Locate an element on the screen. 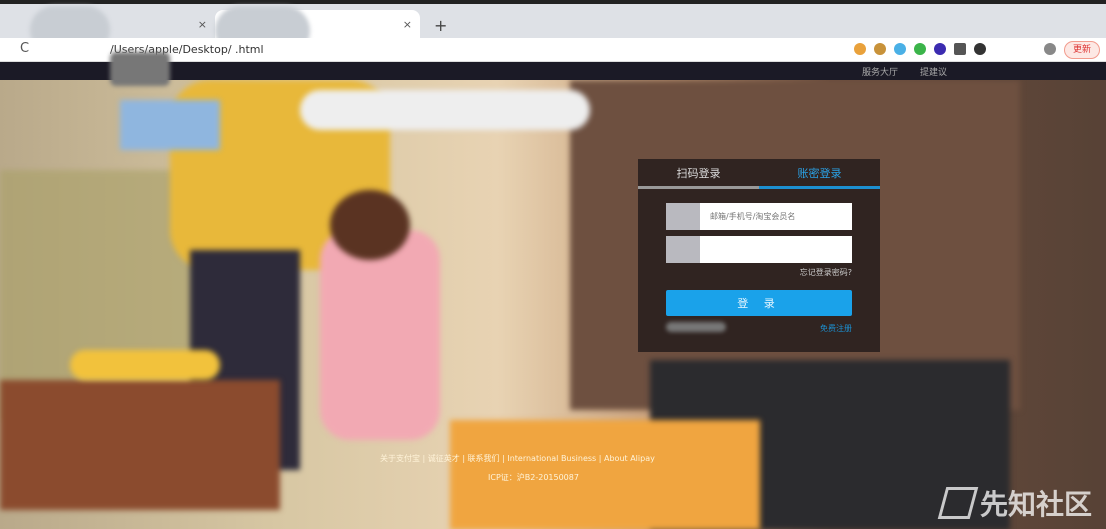  login-panel: 扫码登录 账密登录 忘记登录密码? 登 录 免费注册 is located at coordinates (759, 255).